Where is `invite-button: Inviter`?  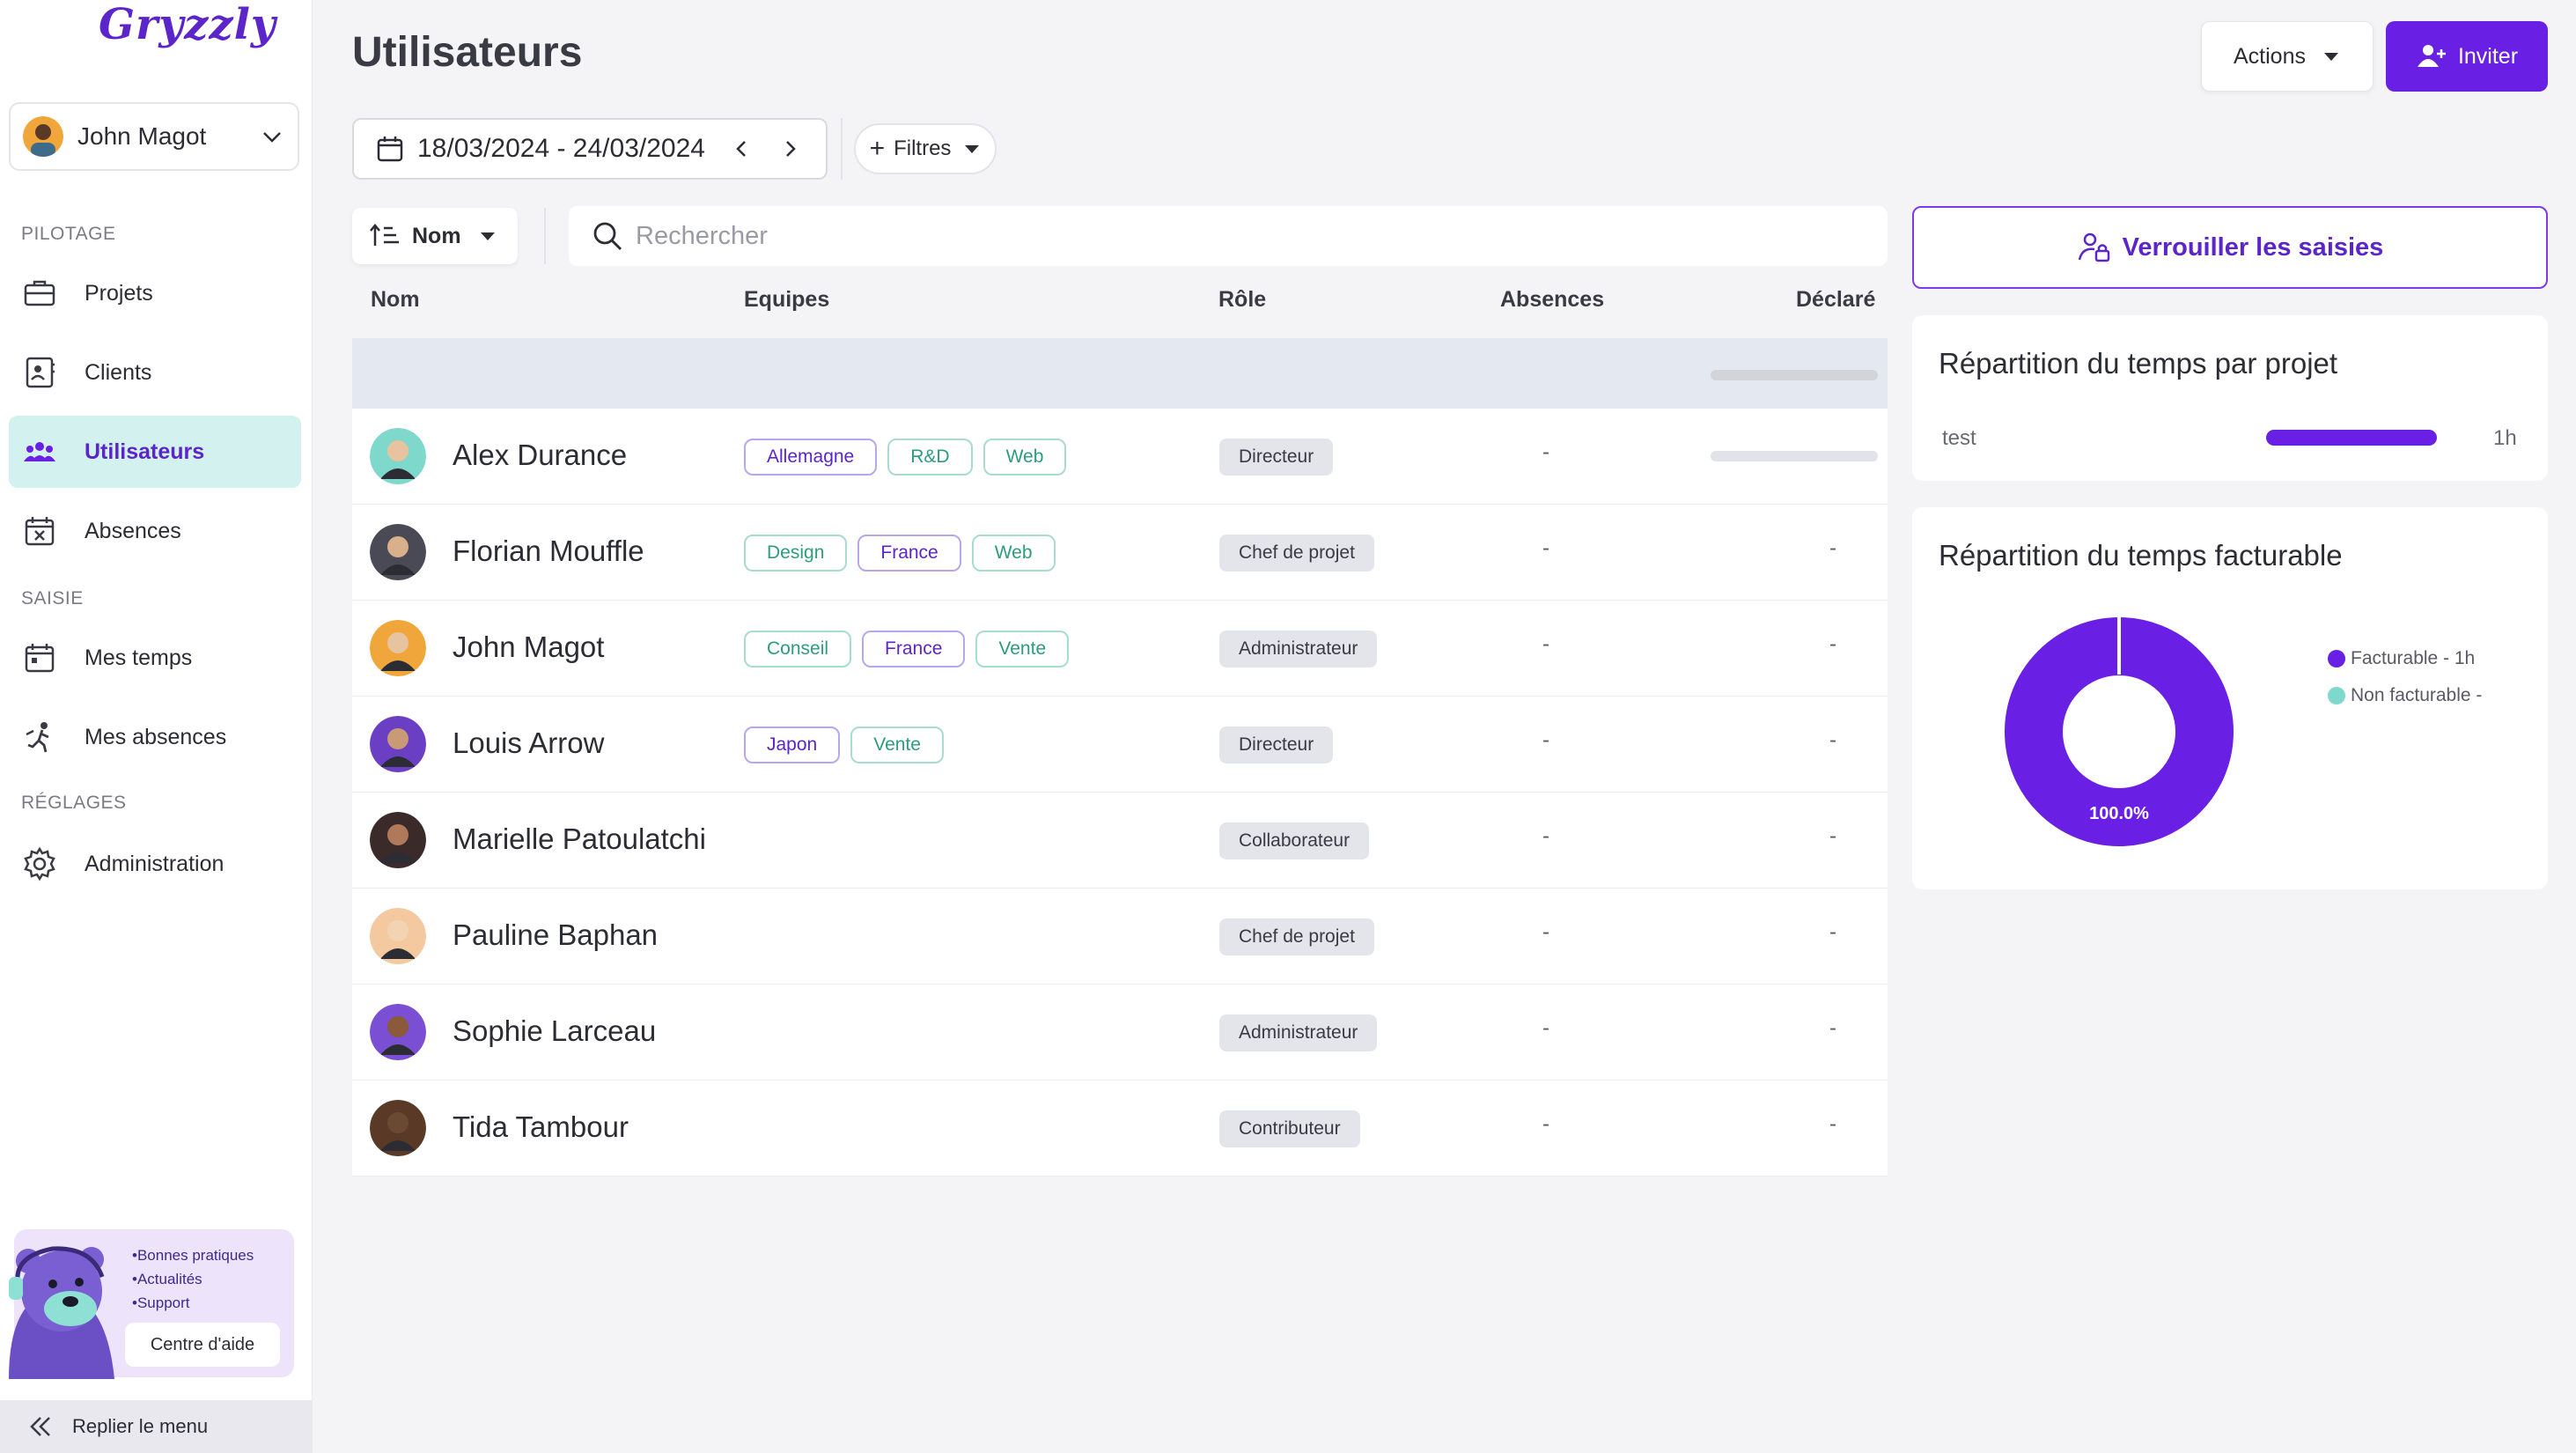
invite-button: Inviter is located at coordinates (2467, 56).